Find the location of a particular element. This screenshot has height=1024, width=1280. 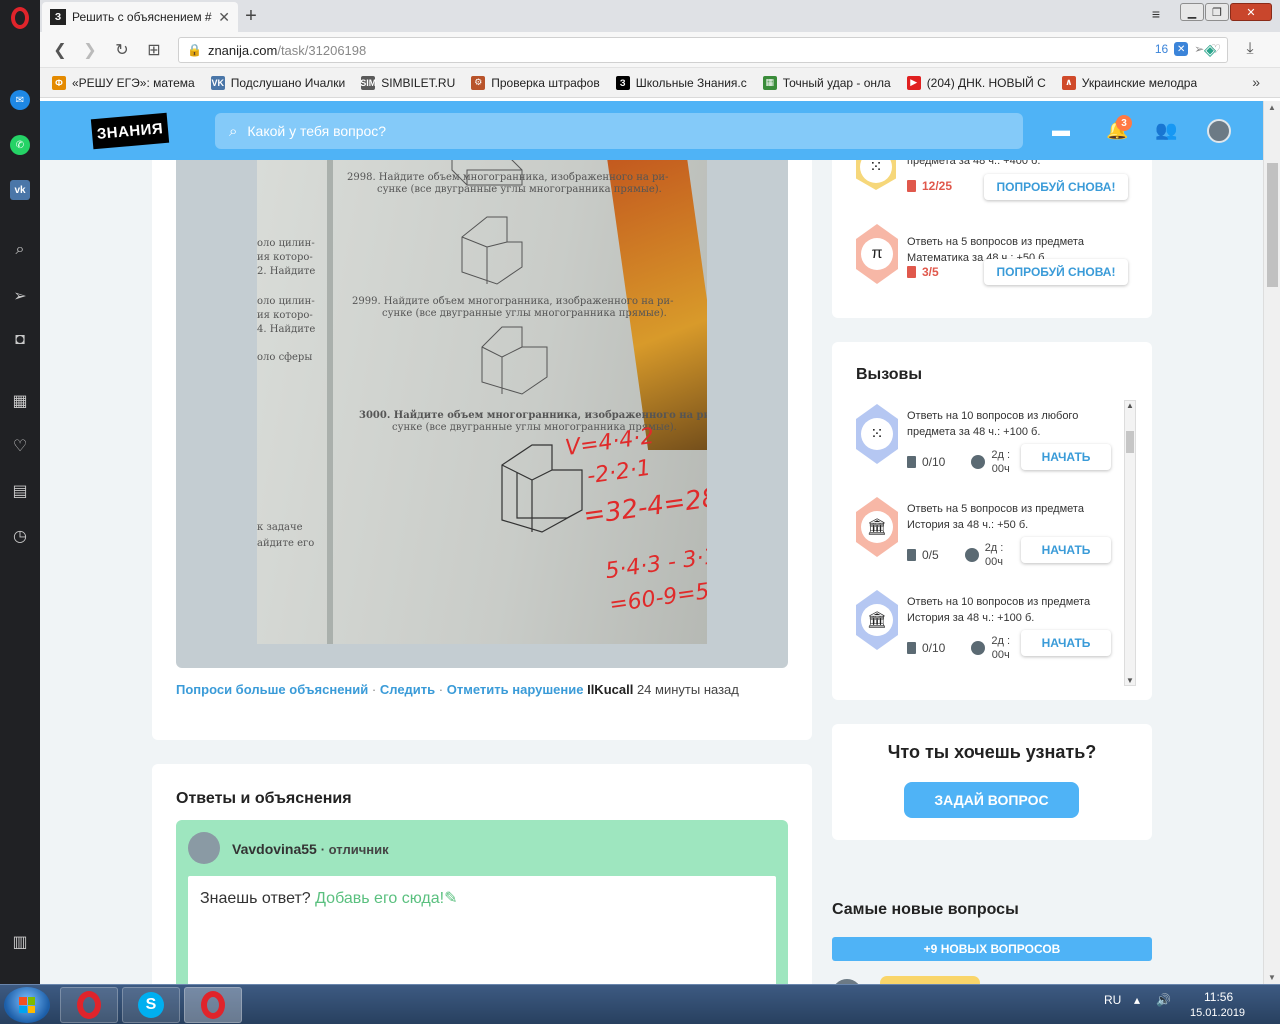

ask-question-button: ЗАДАЙ ВОПРОС is located at coordinates (991, 800).